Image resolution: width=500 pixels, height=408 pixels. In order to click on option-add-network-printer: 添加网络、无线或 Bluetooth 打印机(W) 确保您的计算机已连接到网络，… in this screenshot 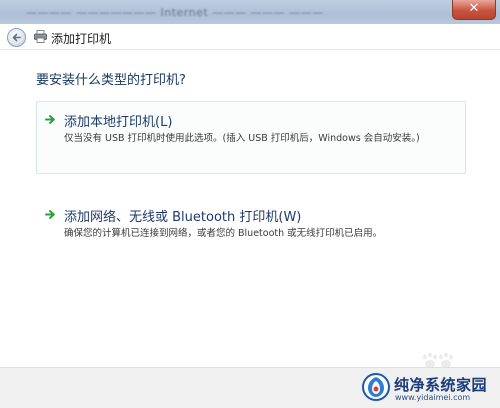, I will do `click(251, 221)`.